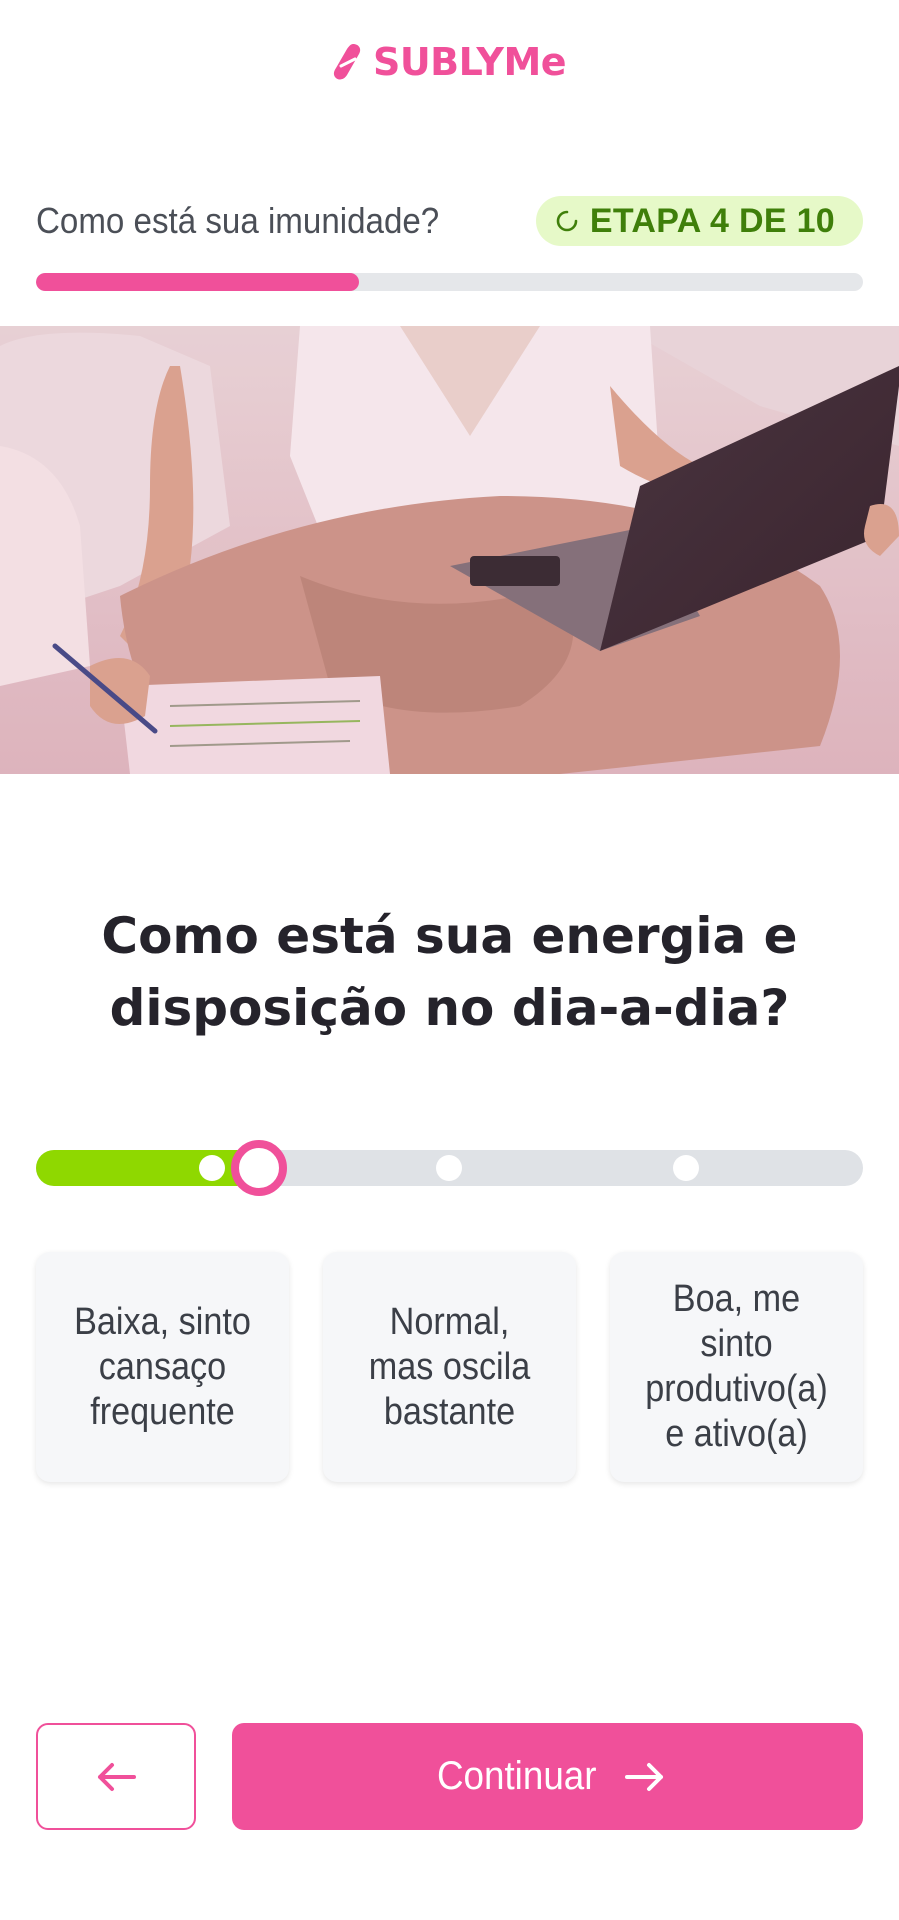 The image size is (899, 1920). I want to click on brand-logo: SUBLYMe, so click(449, 62).